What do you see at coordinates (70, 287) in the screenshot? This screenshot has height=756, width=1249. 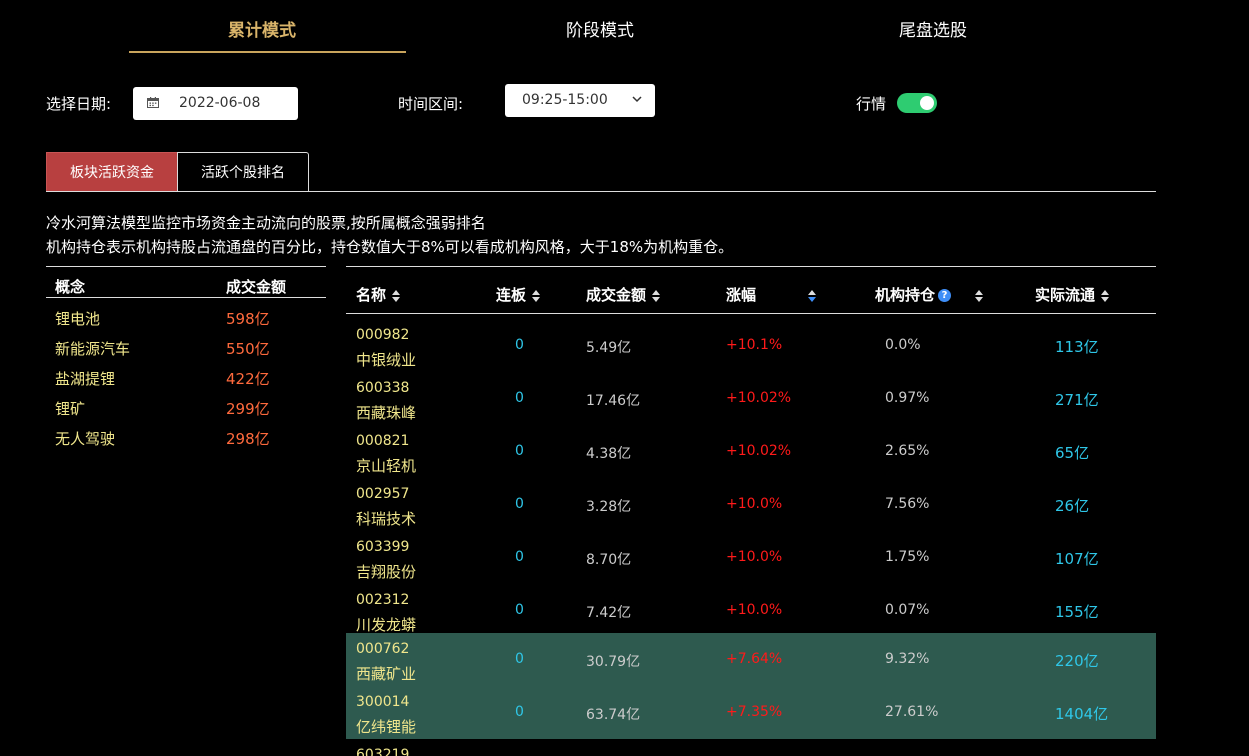 I see `concept-header: 概念` at bounding box center [70, 287].